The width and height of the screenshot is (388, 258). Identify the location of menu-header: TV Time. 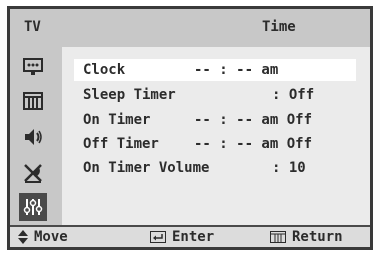
(190, 28).